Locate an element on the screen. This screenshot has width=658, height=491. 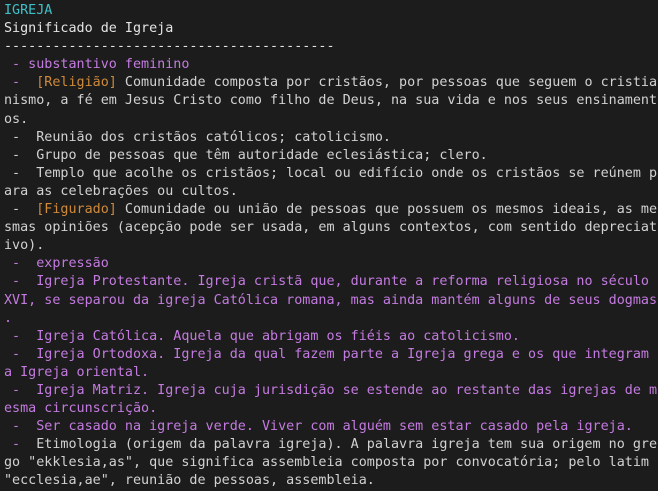
terminal-text-segment: esma circunscrição. is located at coordinates (81, 409).